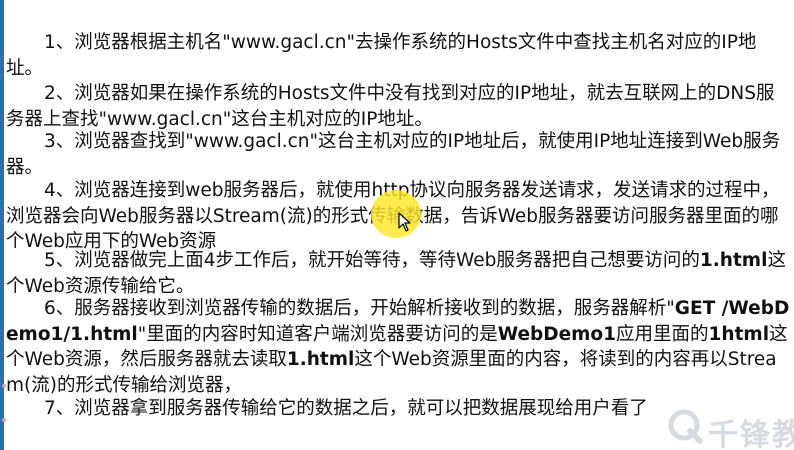 The width and height of the screenshot is (794, 450). I want to click on step-6-bold-file: 1.html, so click(320, 359).